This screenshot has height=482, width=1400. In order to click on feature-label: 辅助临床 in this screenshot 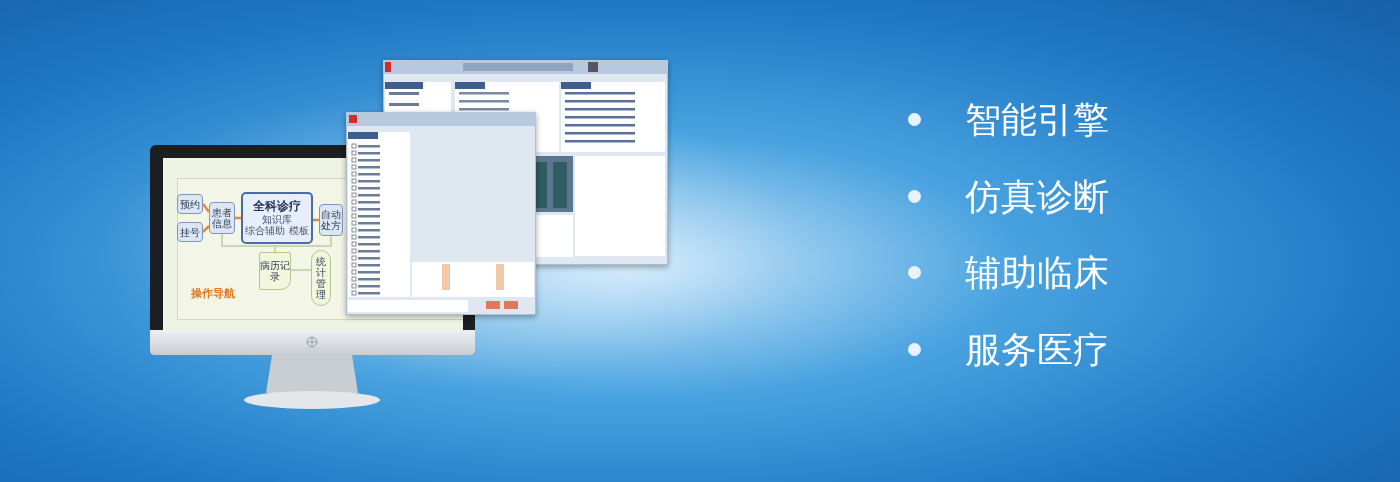, I will do `click(1037, 273)`.